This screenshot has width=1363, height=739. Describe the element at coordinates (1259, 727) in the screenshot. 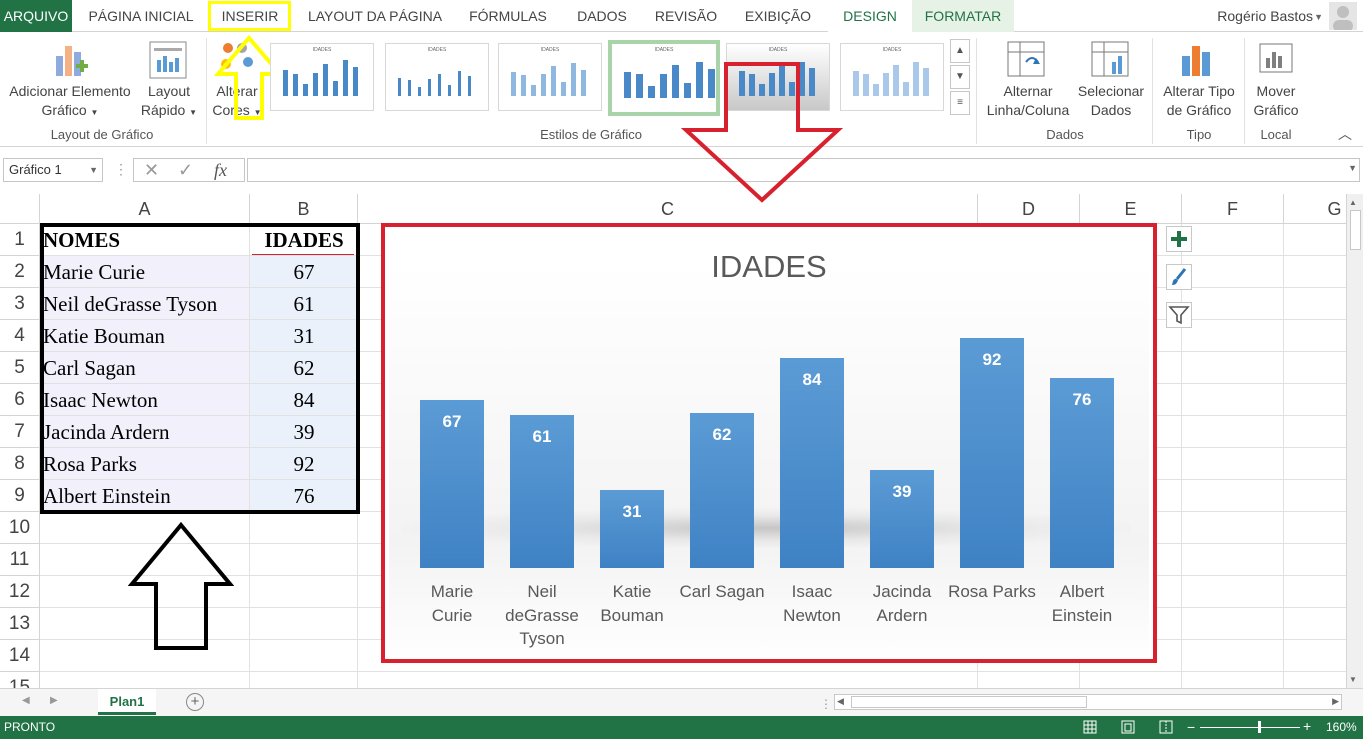

I see `zoom-slider-thumb` at that location.